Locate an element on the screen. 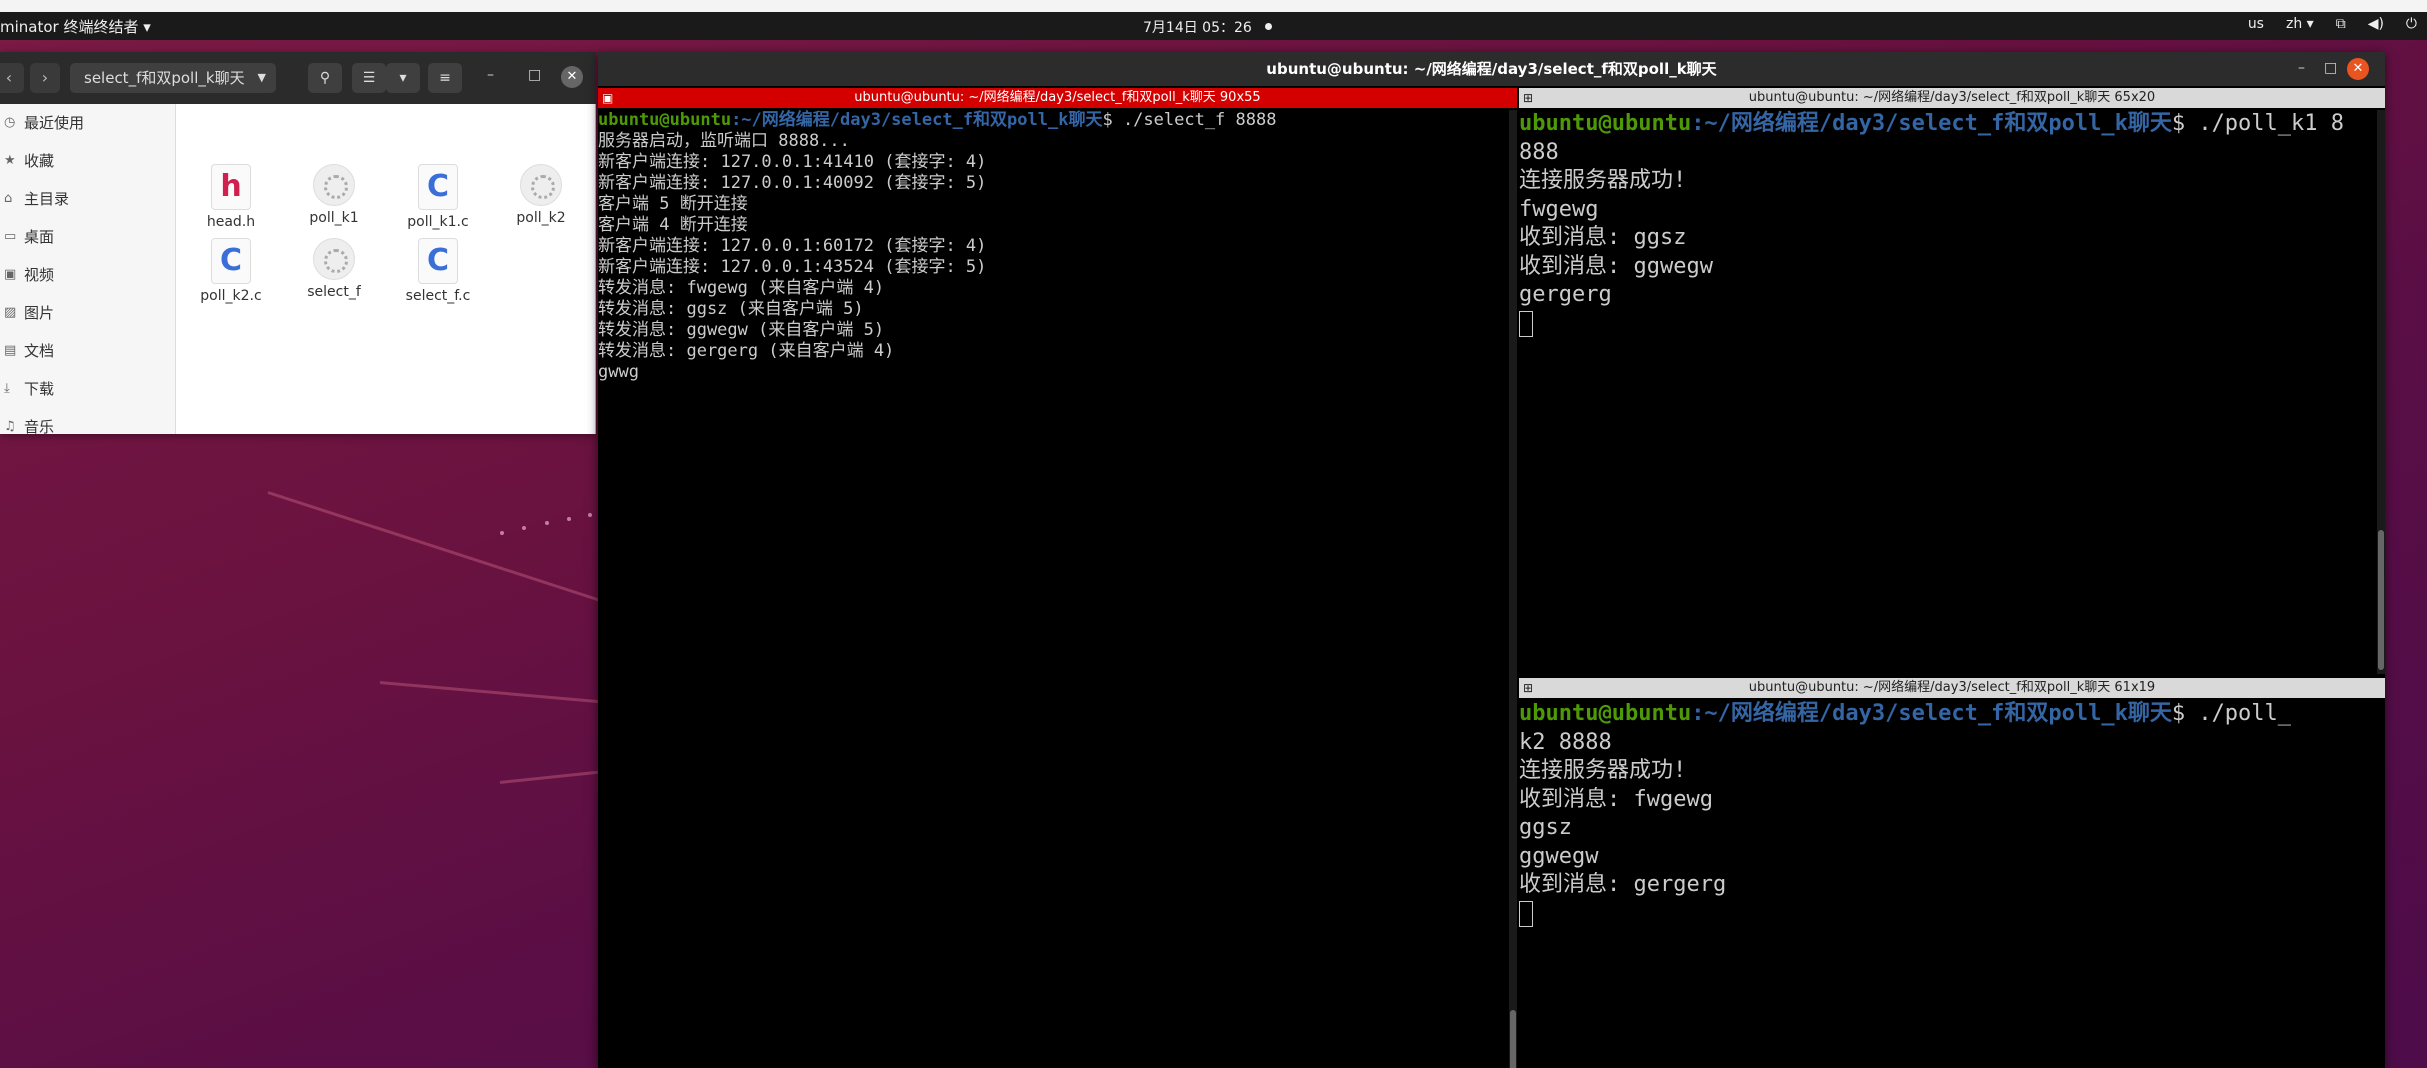 Image resolution: width=2427 pixels, height=1068 pixels. text-cursor is located at coordinates (1526, 913).